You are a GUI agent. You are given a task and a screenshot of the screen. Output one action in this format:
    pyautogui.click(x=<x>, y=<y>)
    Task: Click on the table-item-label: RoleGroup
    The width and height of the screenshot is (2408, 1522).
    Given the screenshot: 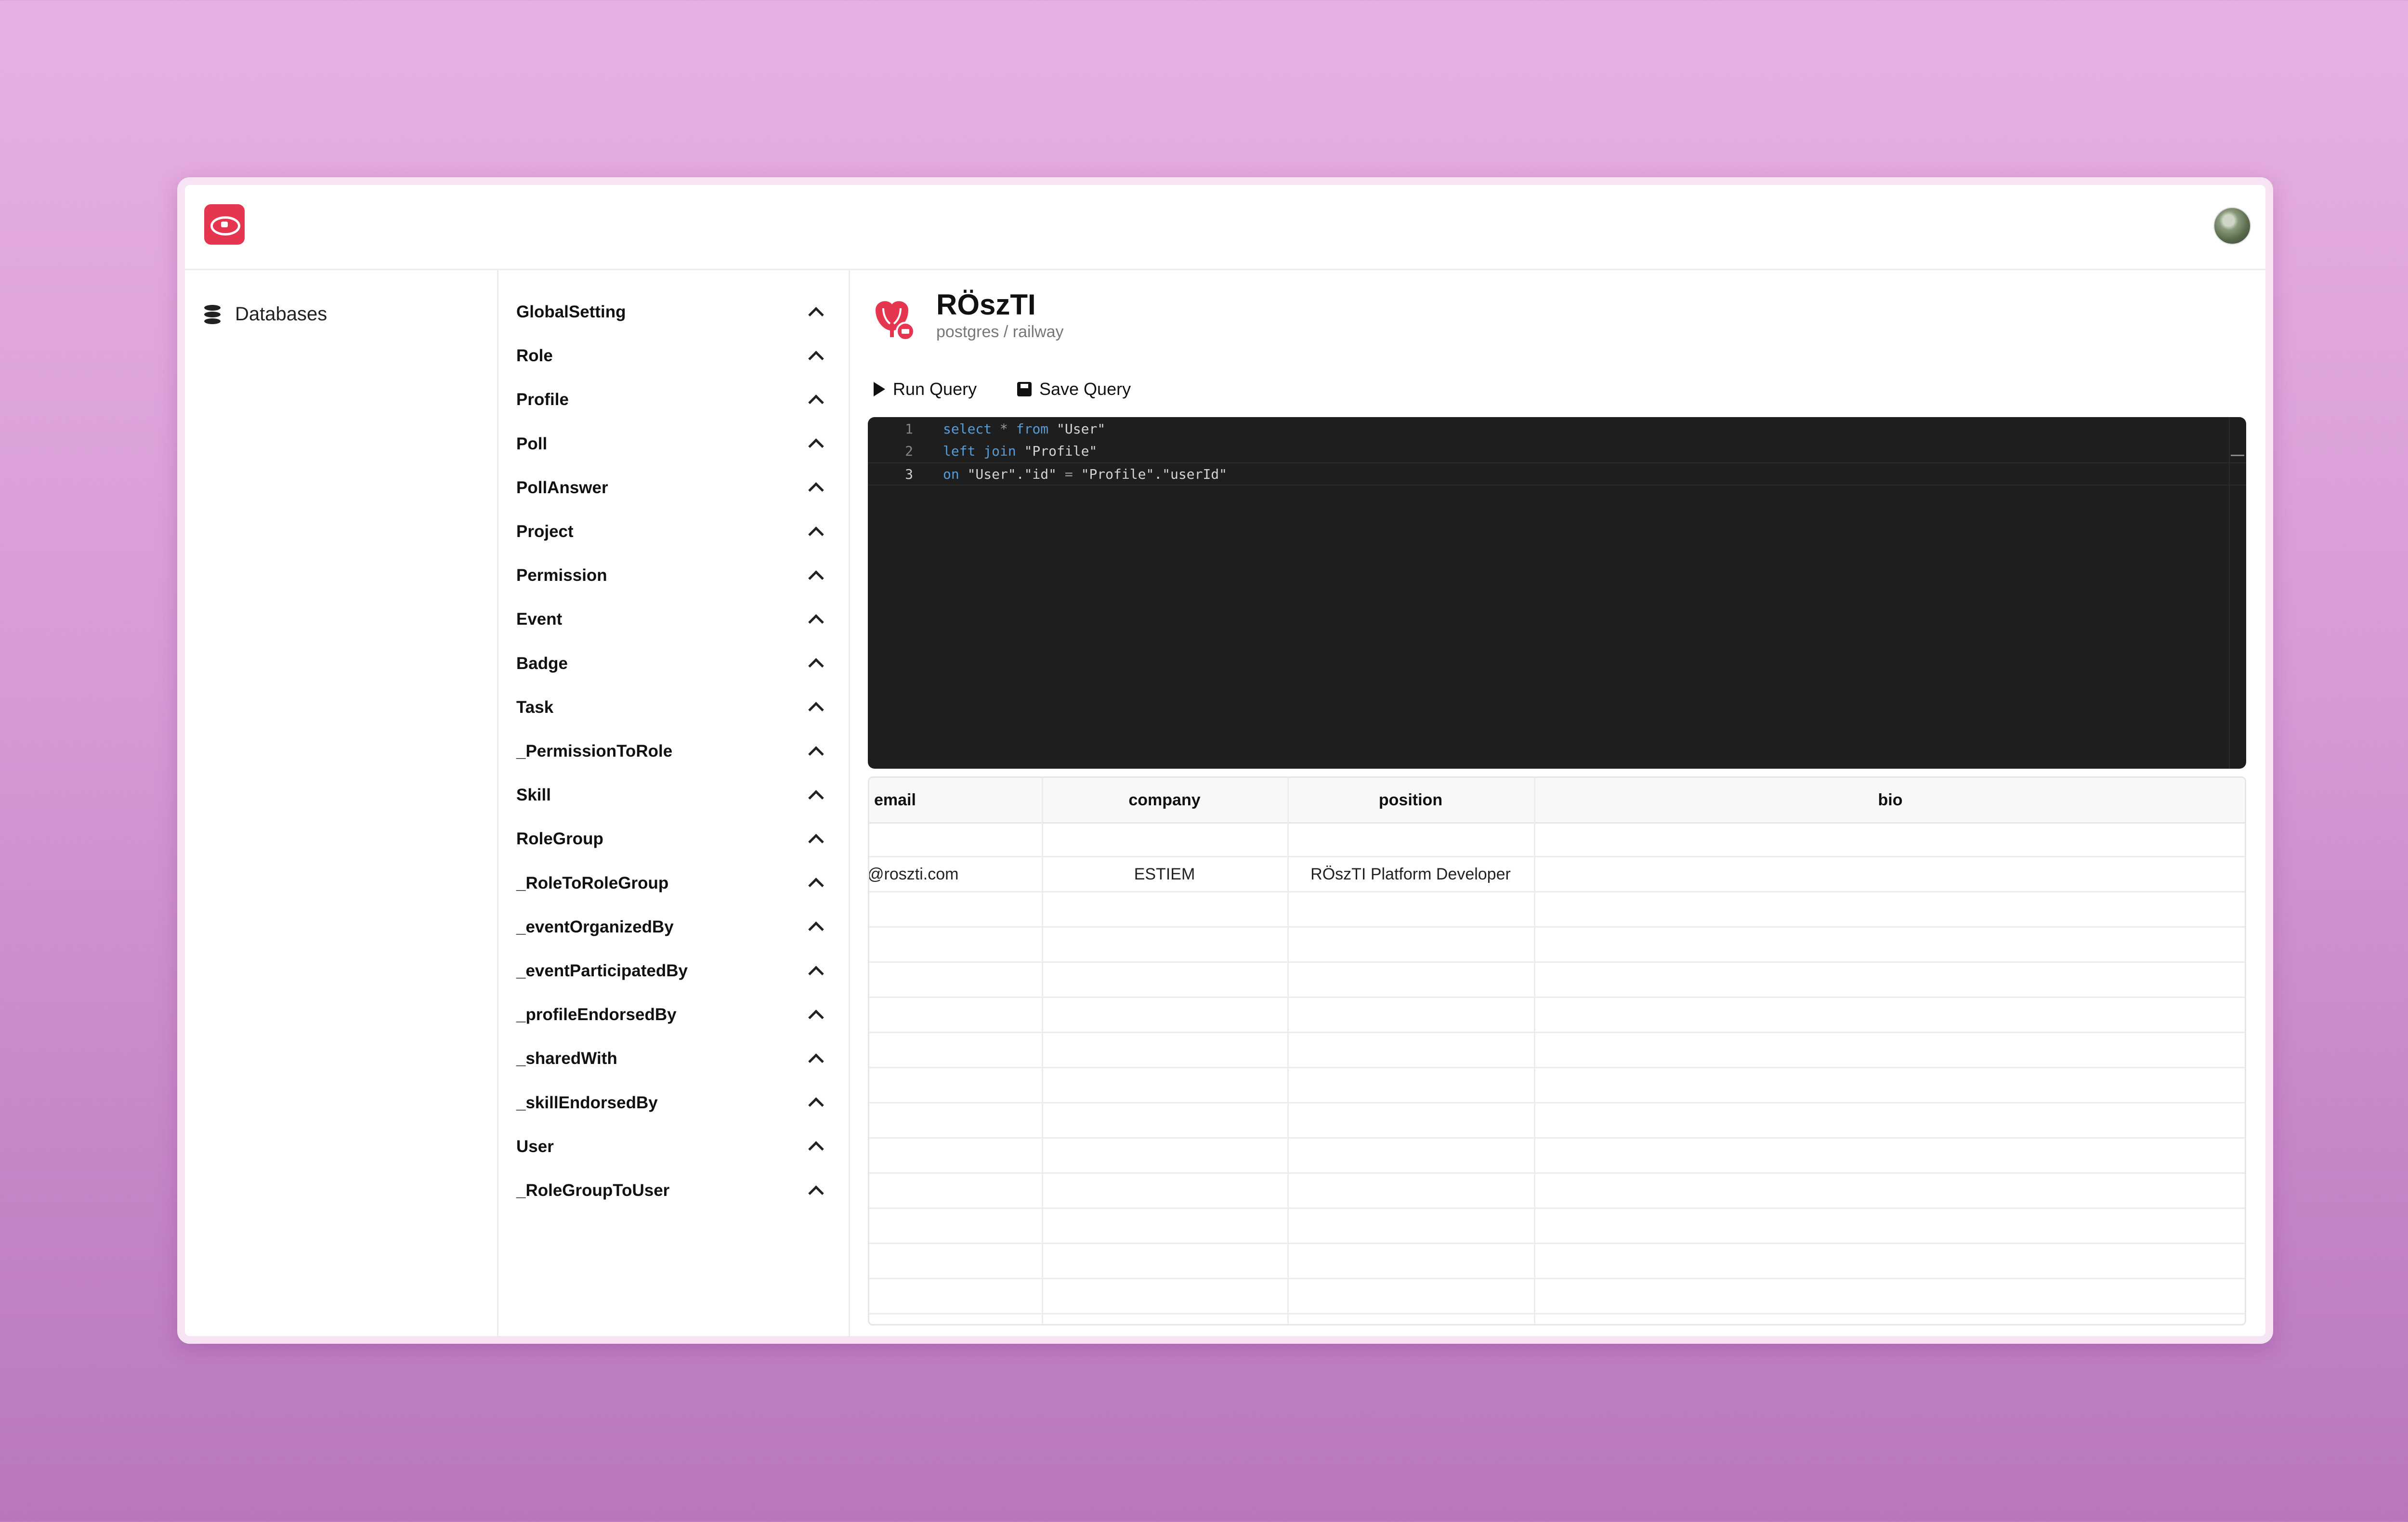 What is the action you would take?
    pyautogui.click(x=559, y=839)
    